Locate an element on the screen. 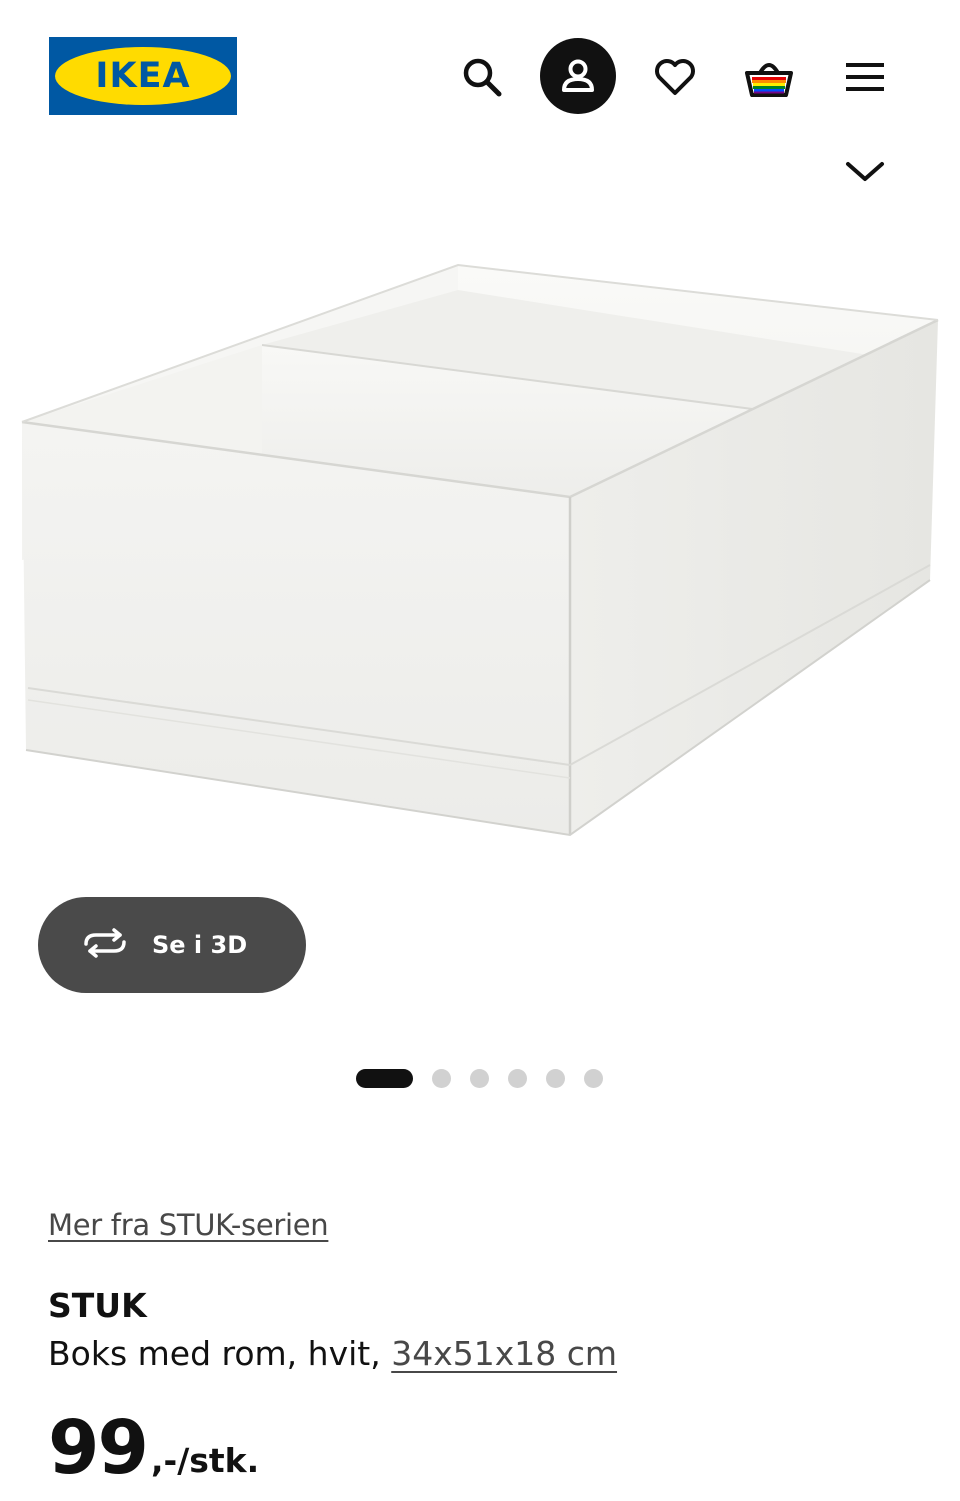  product-name: STUK is located at coordinates (97, 1305).